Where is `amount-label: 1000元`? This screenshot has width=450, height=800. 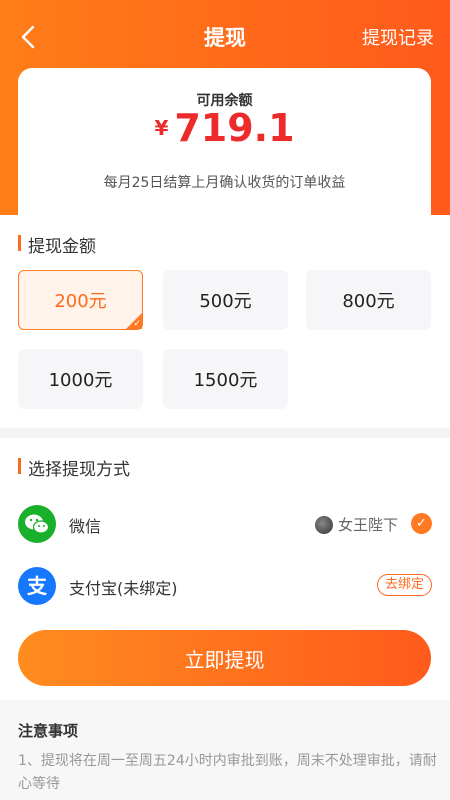 amount-label: 1000元 is located at coordinates (80, 380).